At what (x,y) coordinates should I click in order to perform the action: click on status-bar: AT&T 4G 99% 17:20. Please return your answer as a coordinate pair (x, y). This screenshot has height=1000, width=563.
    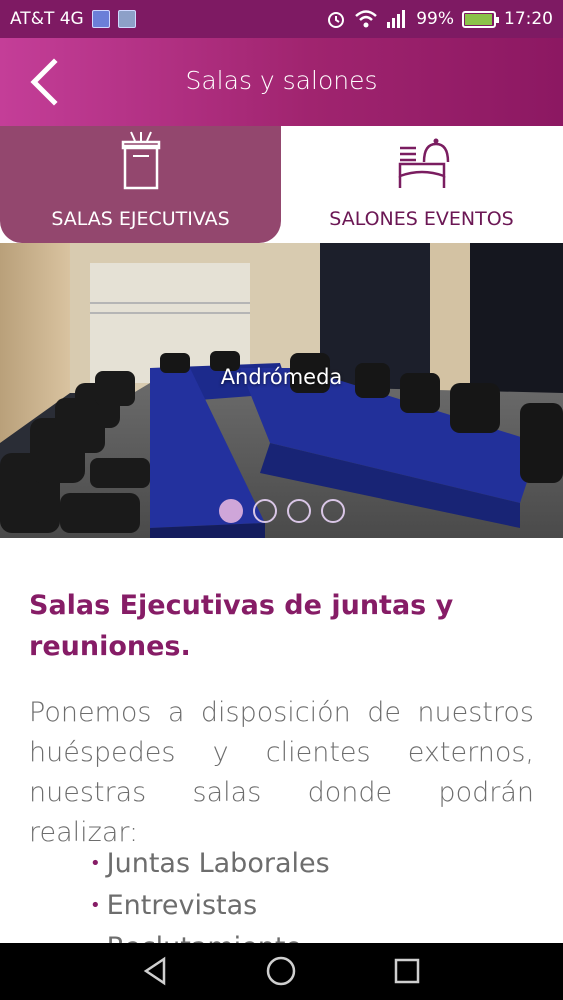
    Looking at the image, I should click on (281, 19).